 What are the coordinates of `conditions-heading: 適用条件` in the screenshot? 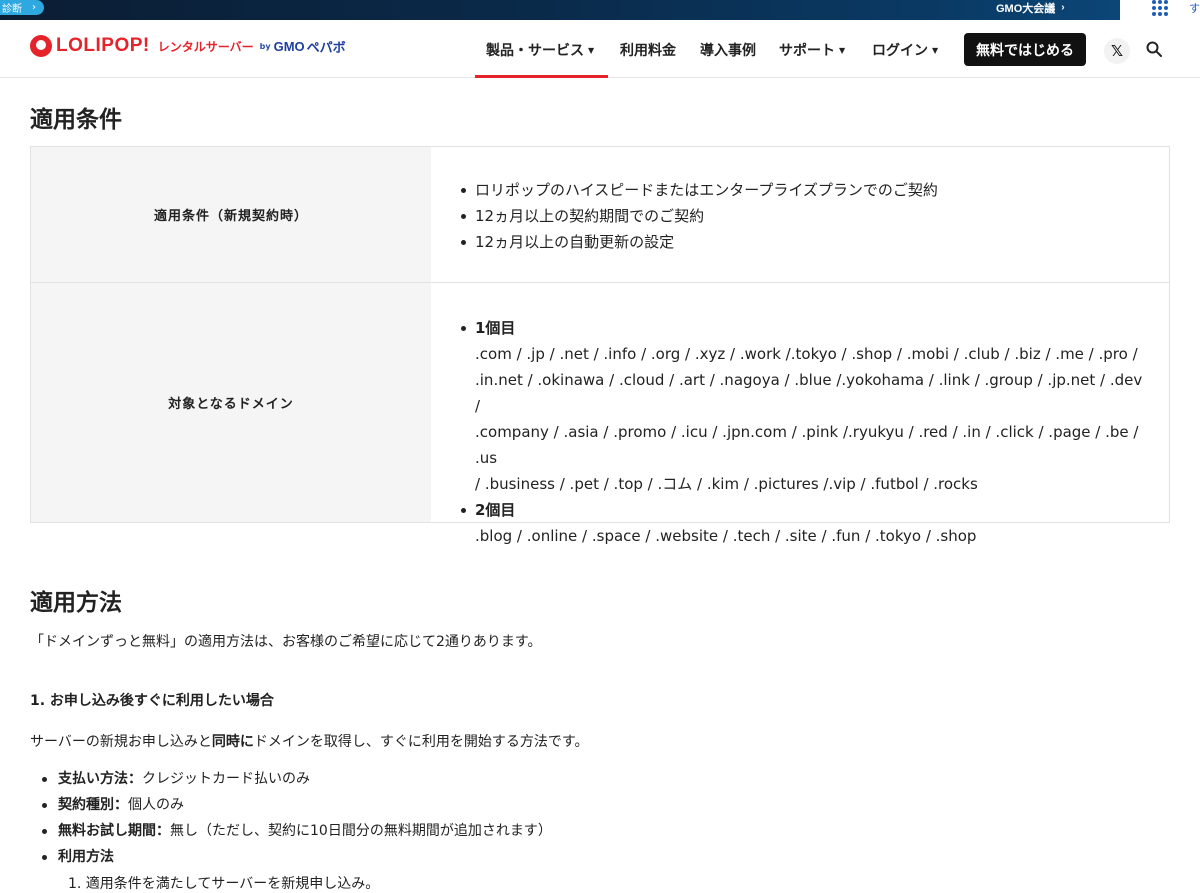 It's located at (76, 120).